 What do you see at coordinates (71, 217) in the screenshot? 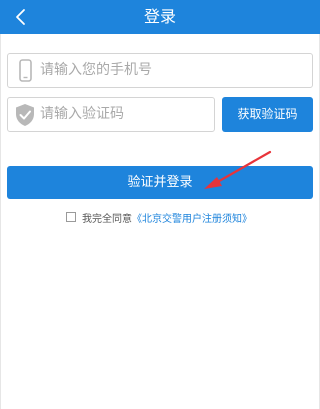
I see `agreement-checkbox` at bounding box center [71, 217].